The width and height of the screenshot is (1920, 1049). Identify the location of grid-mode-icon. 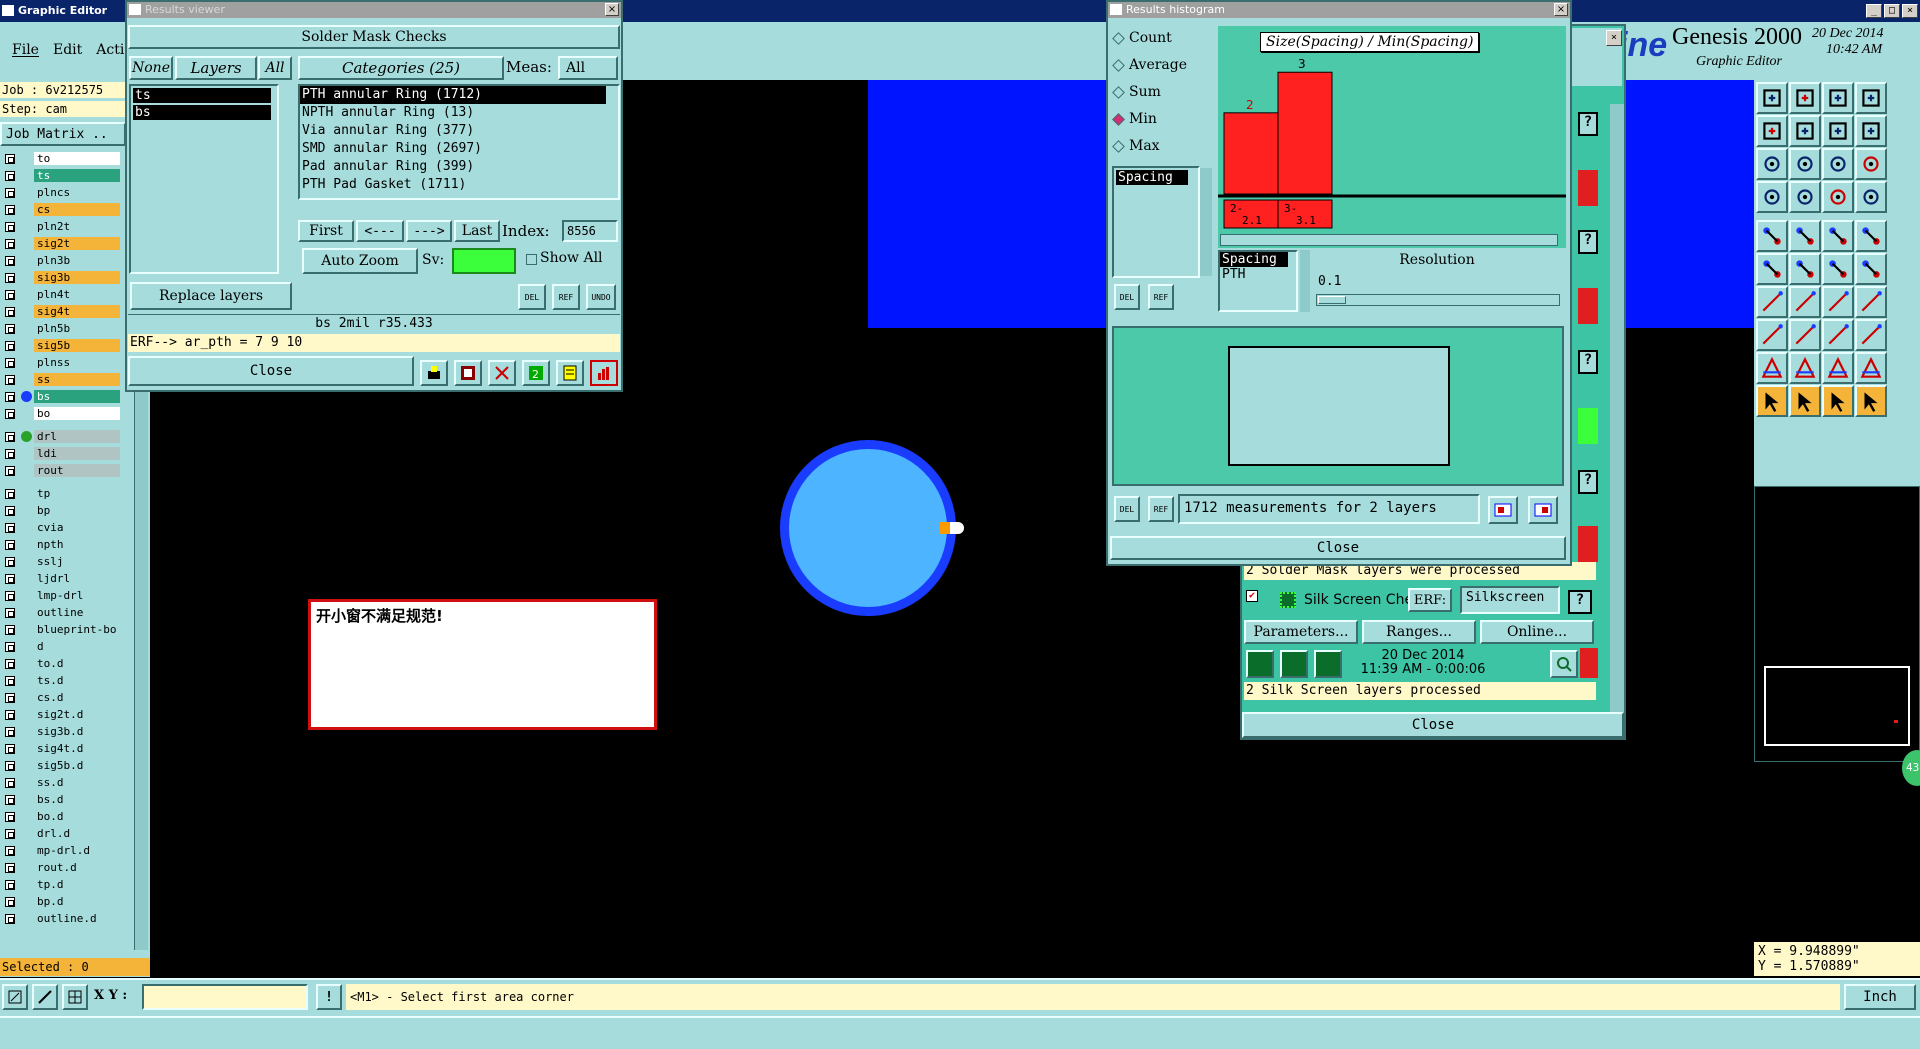
(75, 997).